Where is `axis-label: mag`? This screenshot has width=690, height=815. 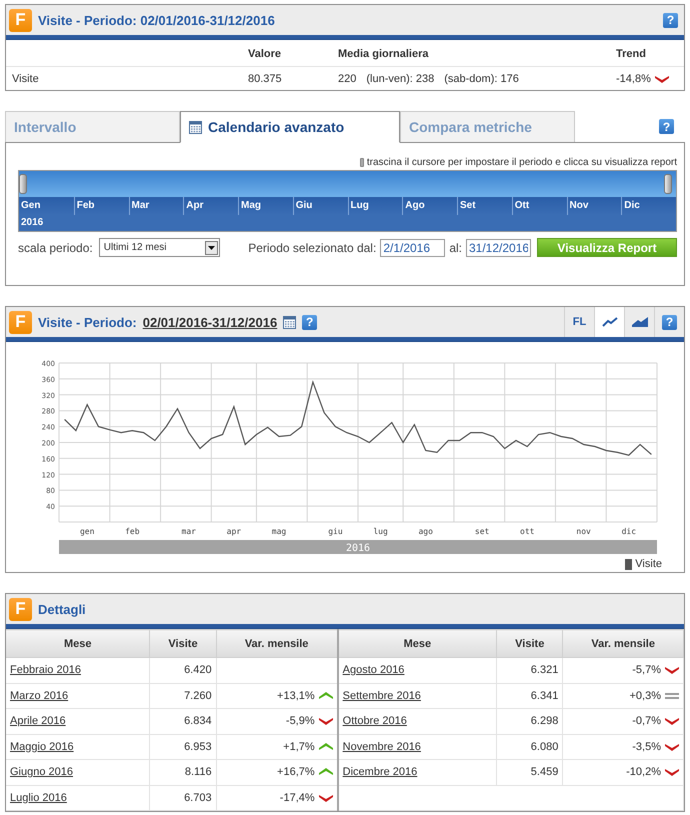
axis-label: mag is located at coordinates (279, 531).